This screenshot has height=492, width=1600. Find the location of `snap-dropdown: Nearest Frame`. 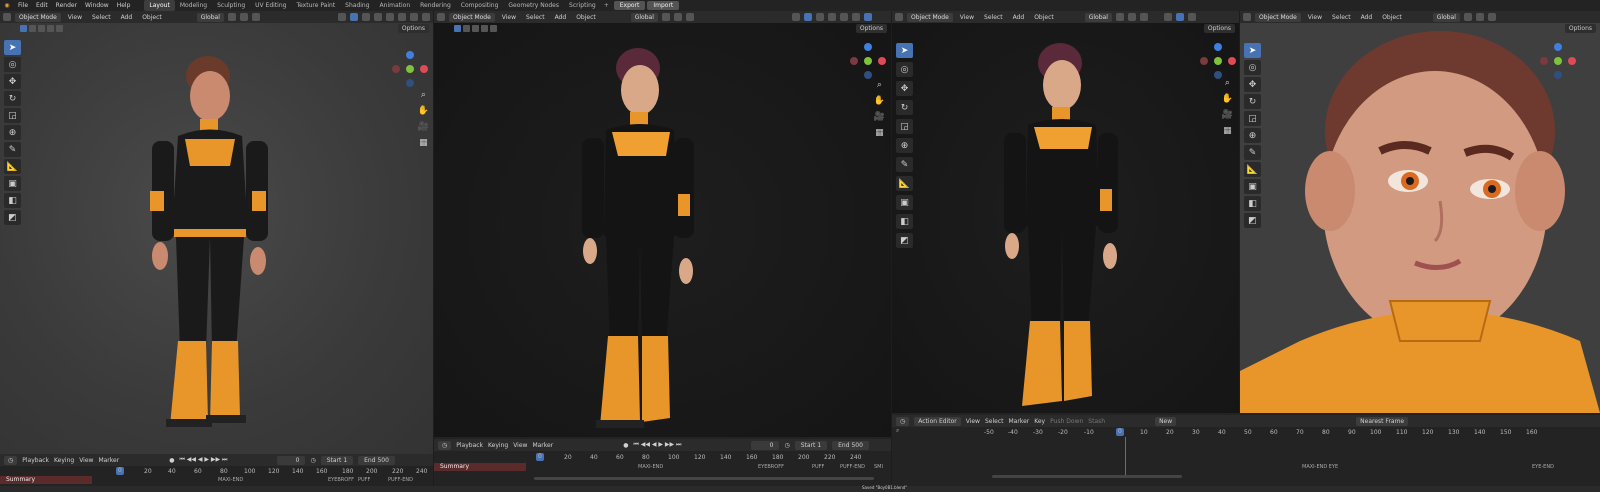

snap-dropdown: Nearest Frame is located at coordinates (1382, 421).